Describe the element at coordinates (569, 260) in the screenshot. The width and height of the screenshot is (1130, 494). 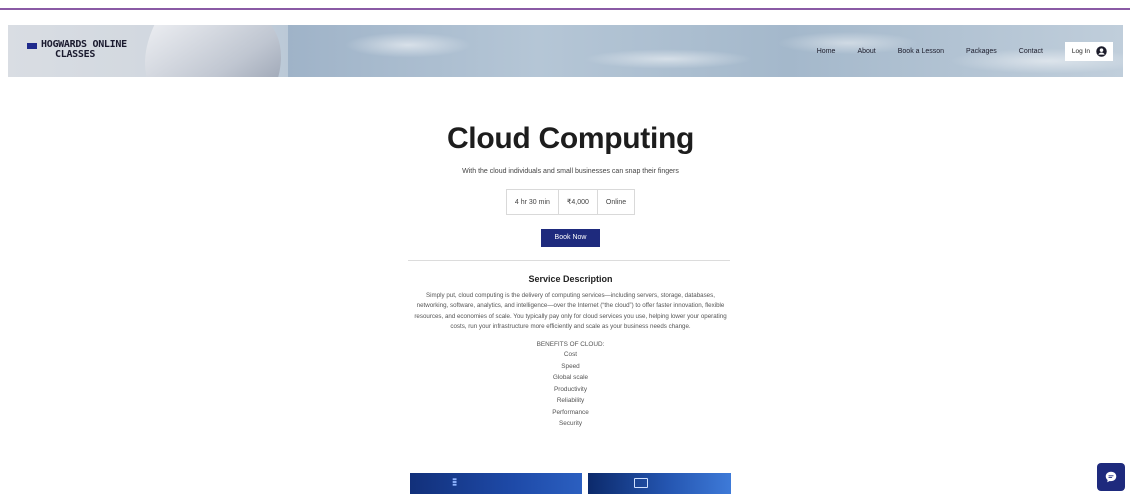
I see `section-divider` at that location.